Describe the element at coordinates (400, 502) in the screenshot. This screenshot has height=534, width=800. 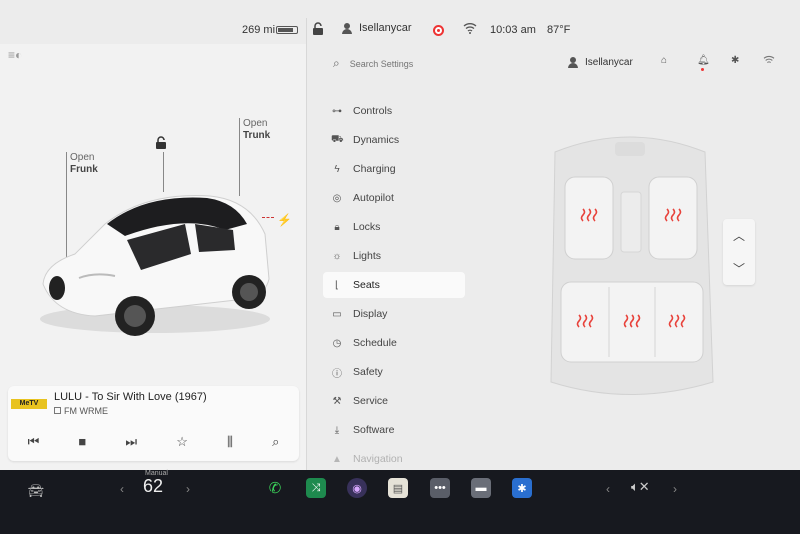
I see `taskbar: 🚘︎ ‹ Manual 62 › ✆ ⤨ ◉ ▤ ••• ▬ ✱ ‹ 🔈︎✕ ›` at that location.